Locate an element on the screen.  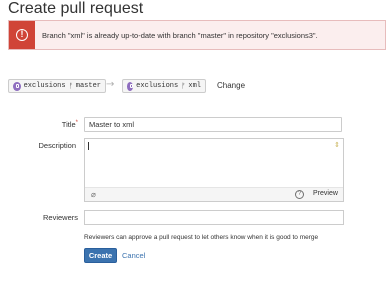
cancel-button: Cancel is located at coordinates (133, 255).